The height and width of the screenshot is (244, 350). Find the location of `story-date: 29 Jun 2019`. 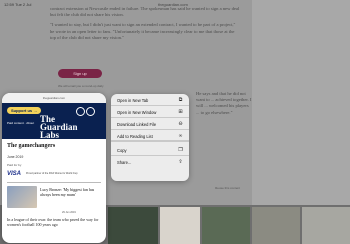

story-date: 29 Jun 2019 is located at coordinates (69, 212).